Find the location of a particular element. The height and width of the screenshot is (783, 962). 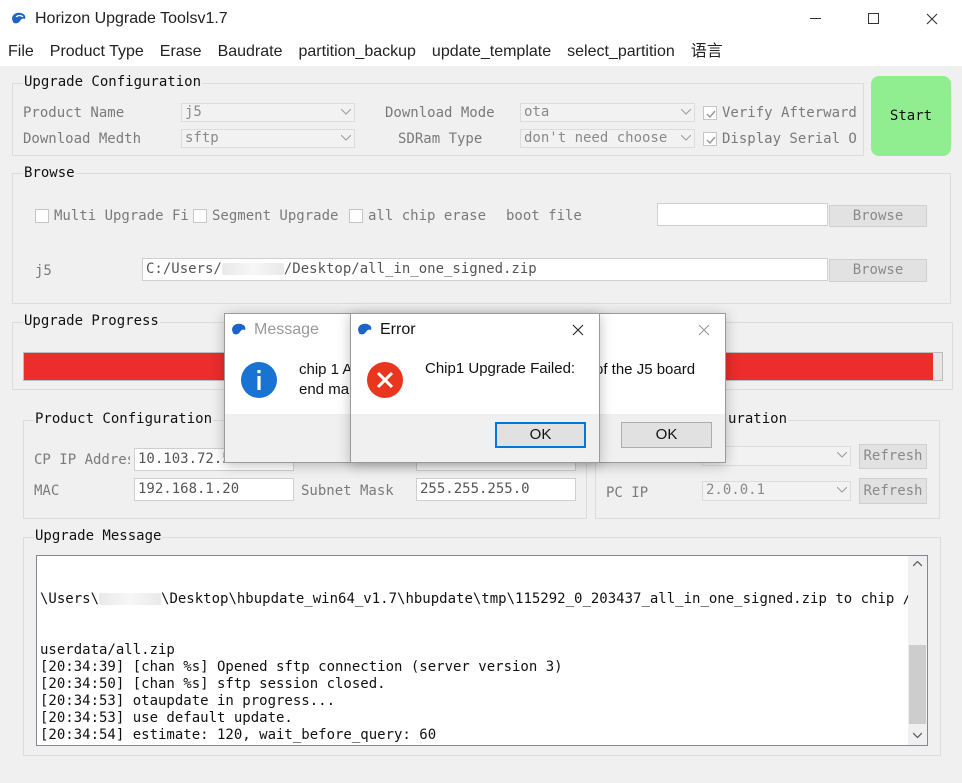

error-ok-button: OK is located at coordinates (540, 435).